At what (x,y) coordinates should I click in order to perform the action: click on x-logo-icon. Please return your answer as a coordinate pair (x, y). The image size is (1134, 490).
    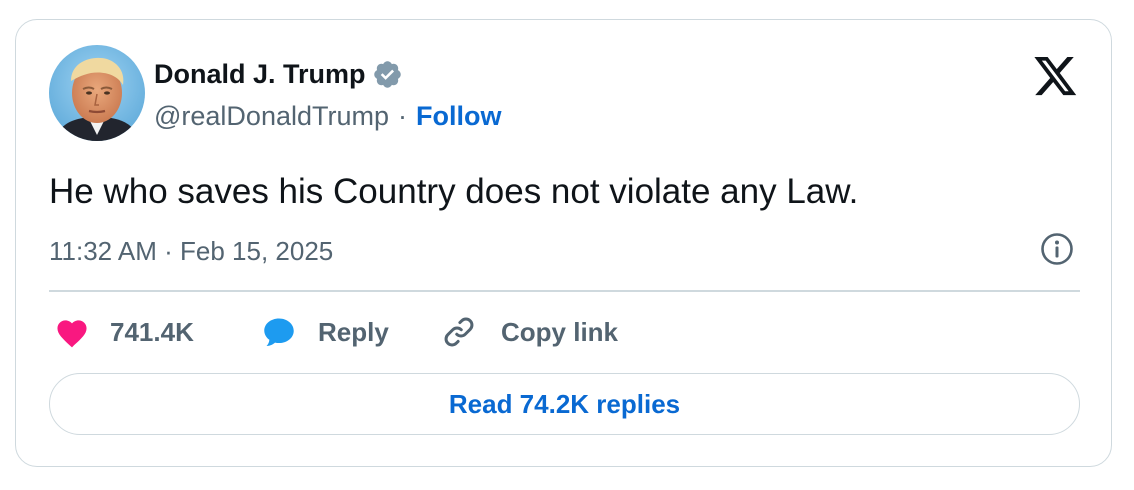
    Looking at the image, I should click on (1056, 77).